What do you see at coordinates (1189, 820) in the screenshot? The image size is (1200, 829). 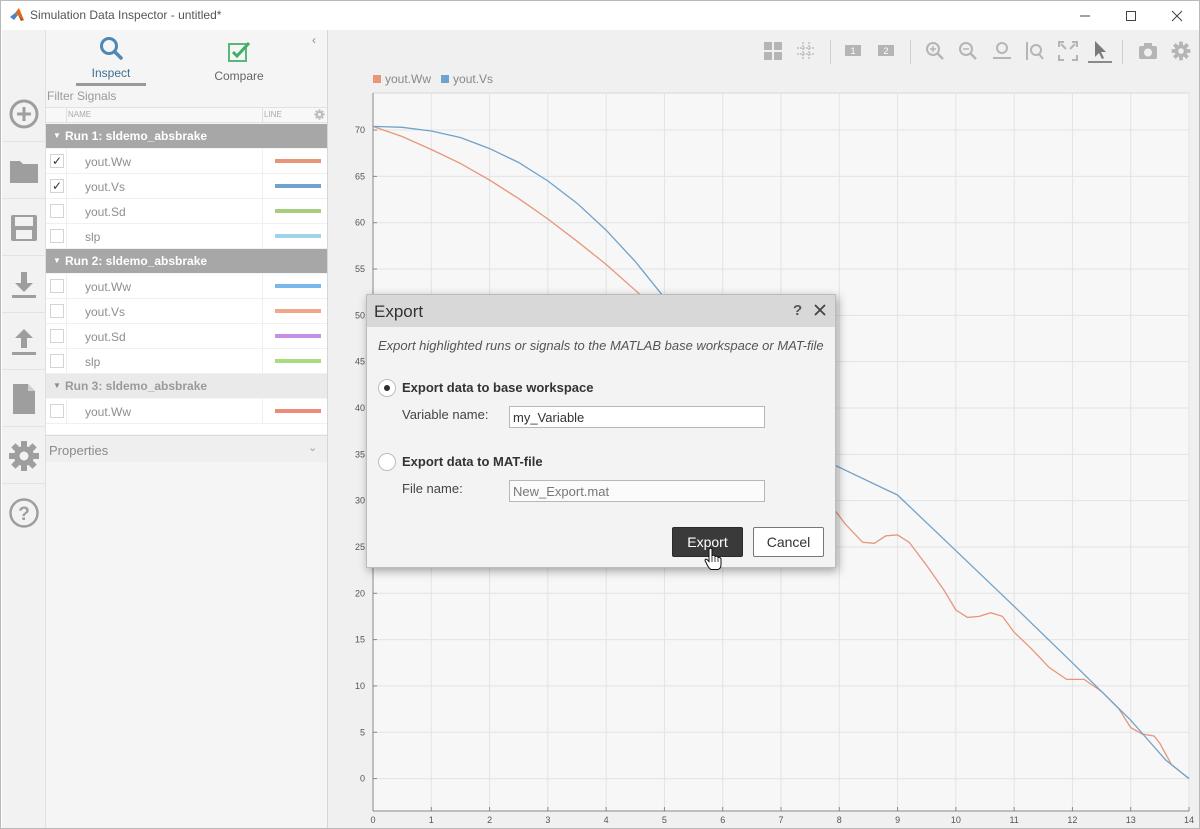 I see `x-tick-label: 14` at bounding box center [1189, 820].